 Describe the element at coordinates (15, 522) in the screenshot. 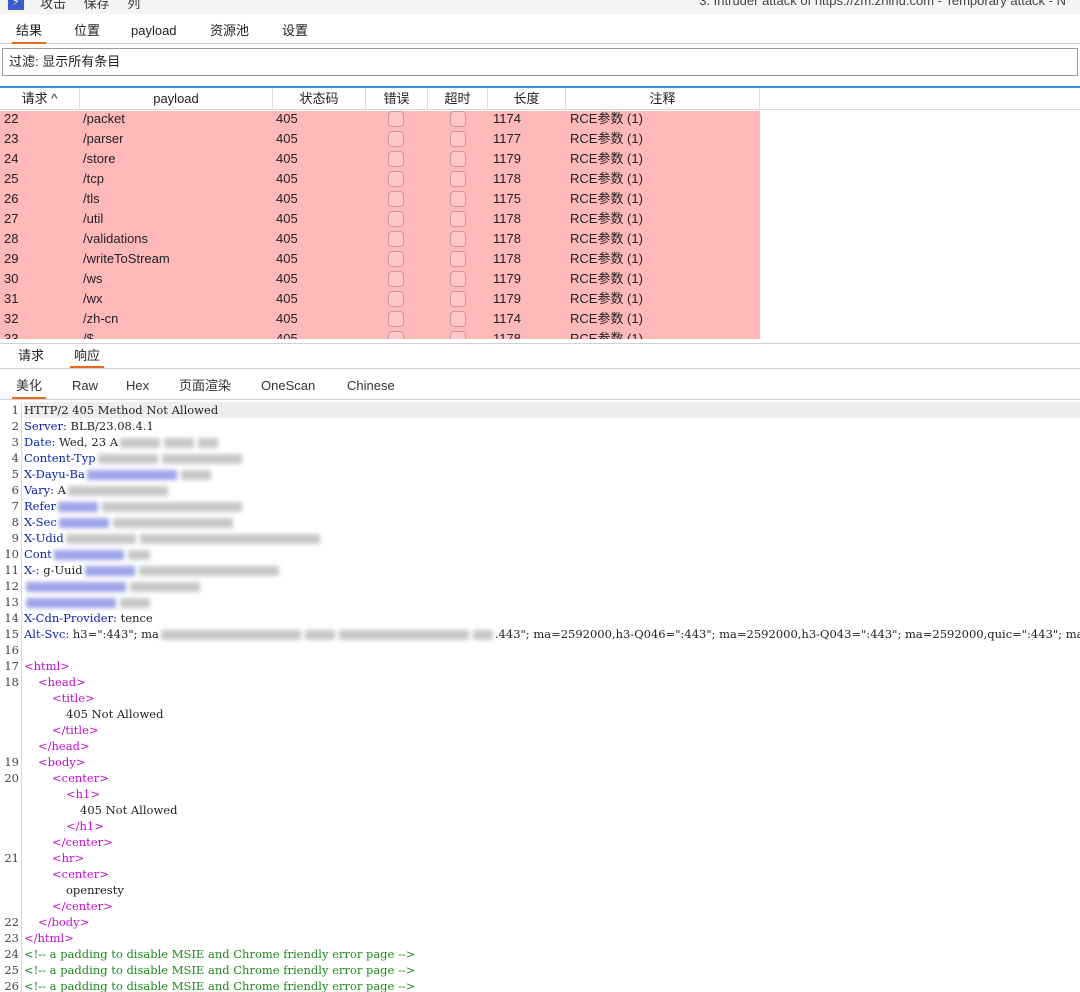

I see `line-number: 8` at that location.